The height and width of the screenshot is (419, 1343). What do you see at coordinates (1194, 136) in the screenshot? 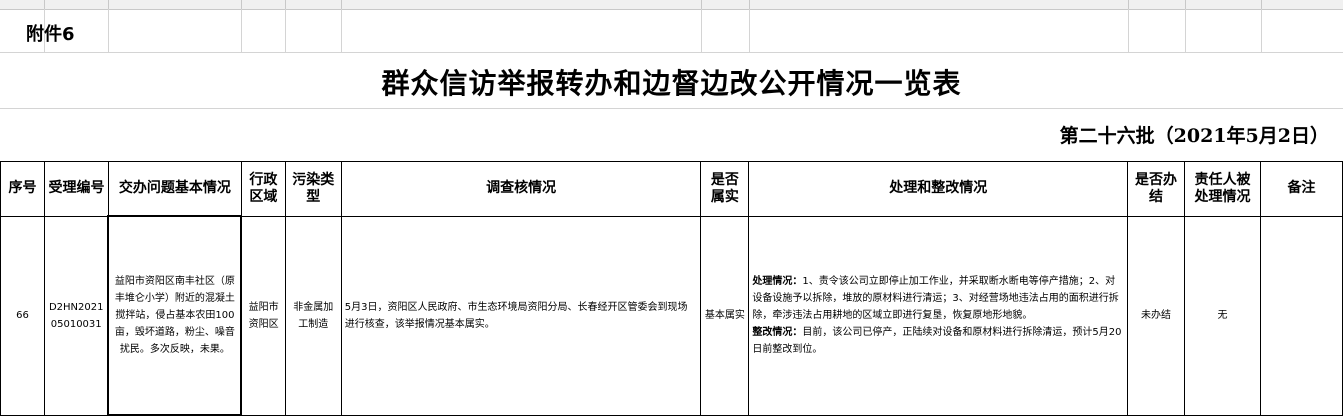
I see `batch-date: 第二十六批（2021年5月2日）` at bounding box center [1194, 136].